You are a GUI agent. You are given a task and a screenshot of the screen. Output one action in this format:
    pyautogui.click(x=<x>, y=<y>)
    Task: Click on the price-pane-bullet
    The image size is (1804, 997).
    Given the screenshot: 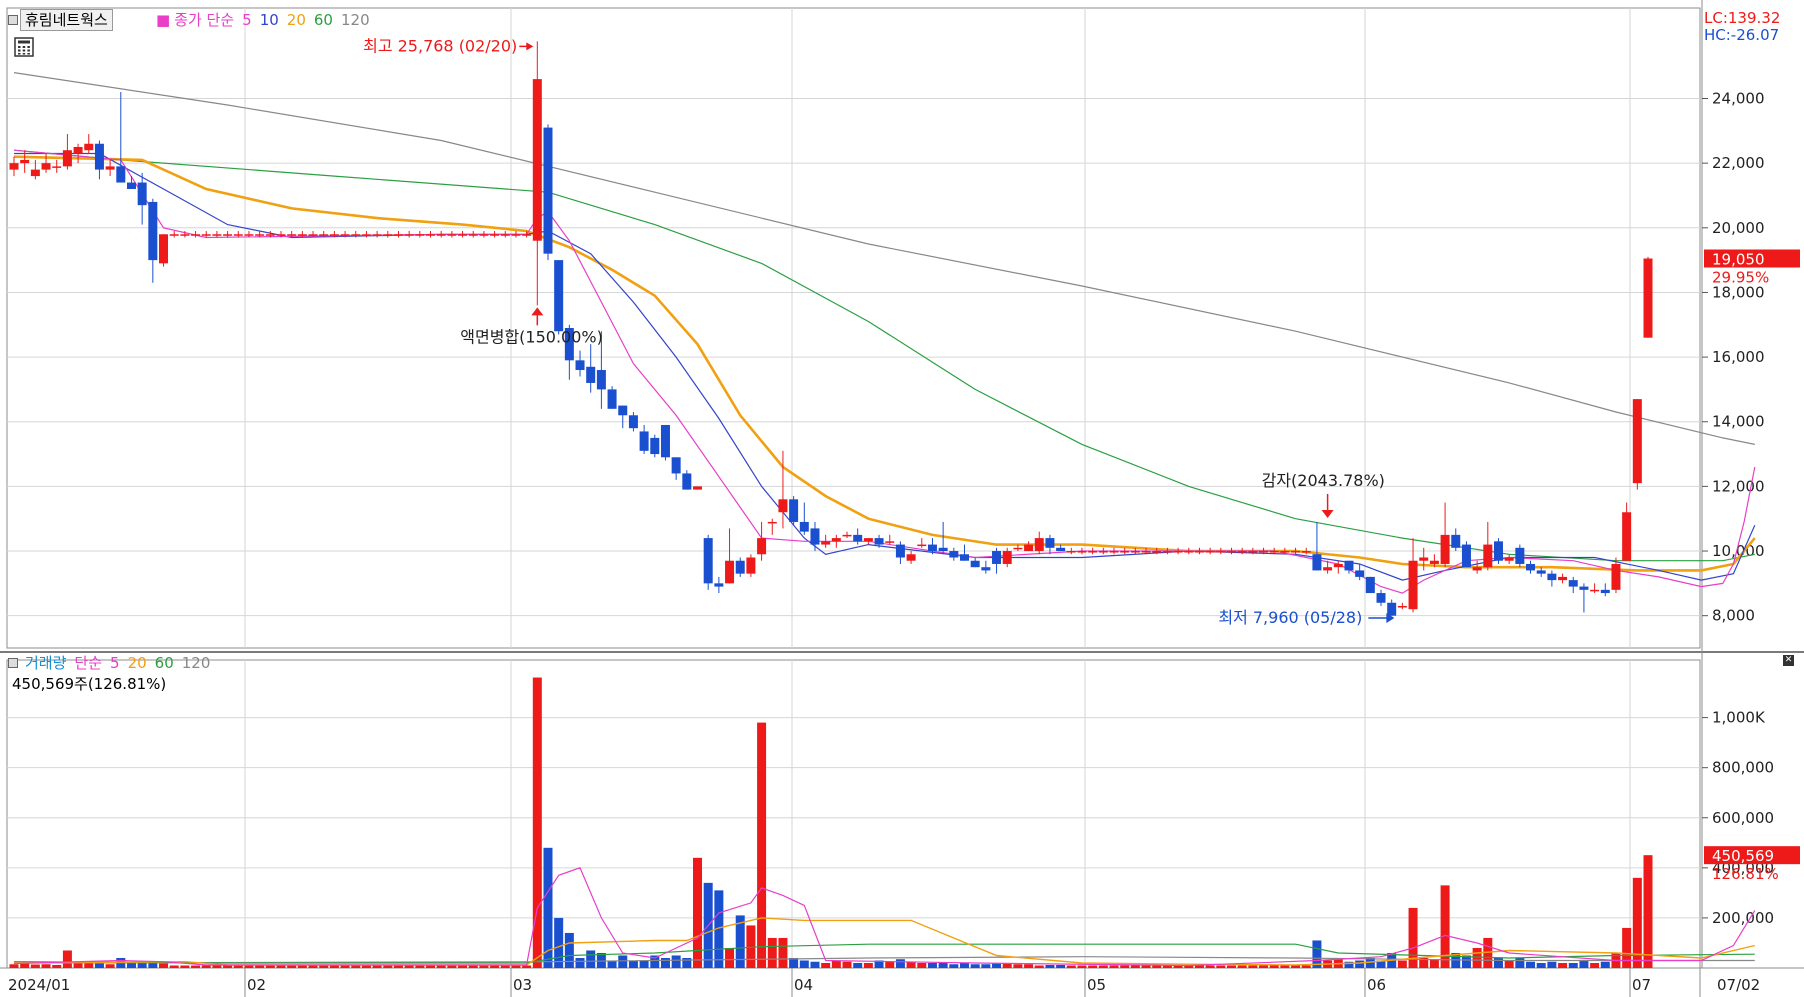 What is the action you would take?
    pyautogui.click(x=13, y=20)
    